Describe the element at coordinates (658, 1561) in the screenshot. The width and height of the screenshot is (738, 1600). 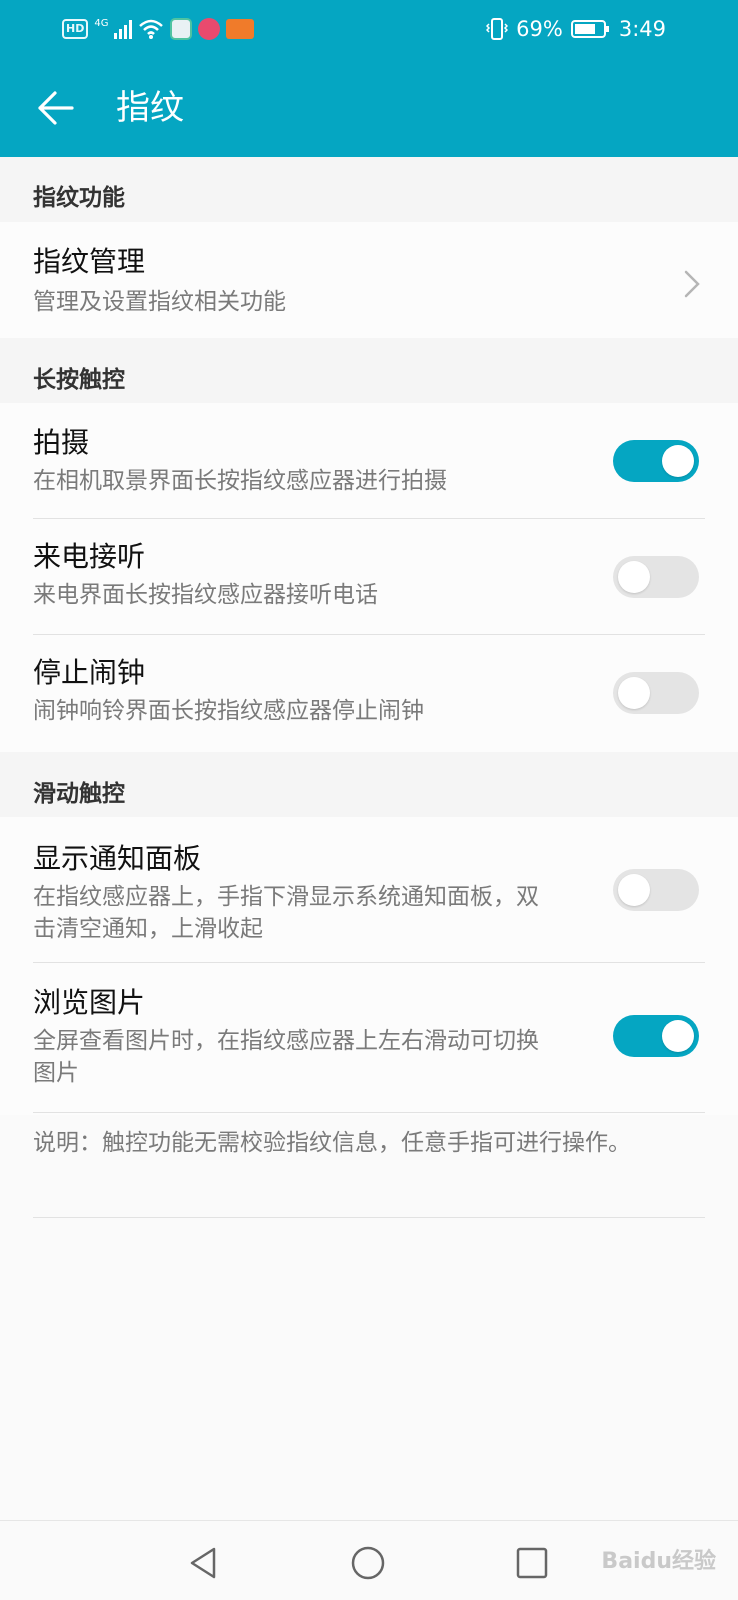
I see `watermark: Baidu经验` at that location.